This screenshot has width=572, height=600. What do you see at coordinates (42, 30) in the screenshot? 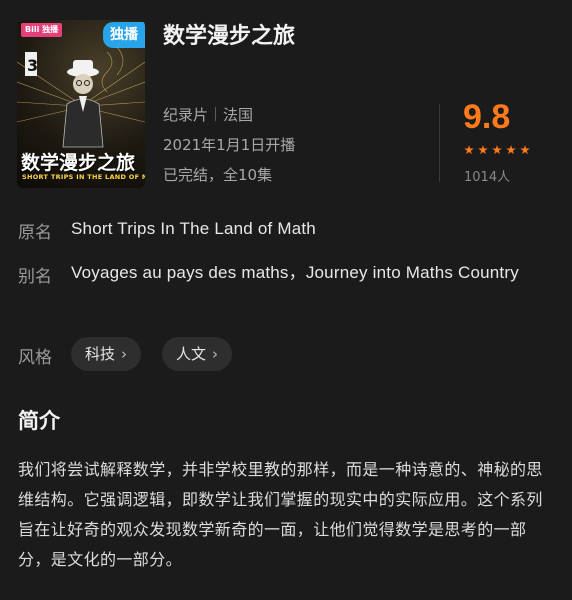
I see `platform-logo: Bili 独播` at bounding box center [42, 30].